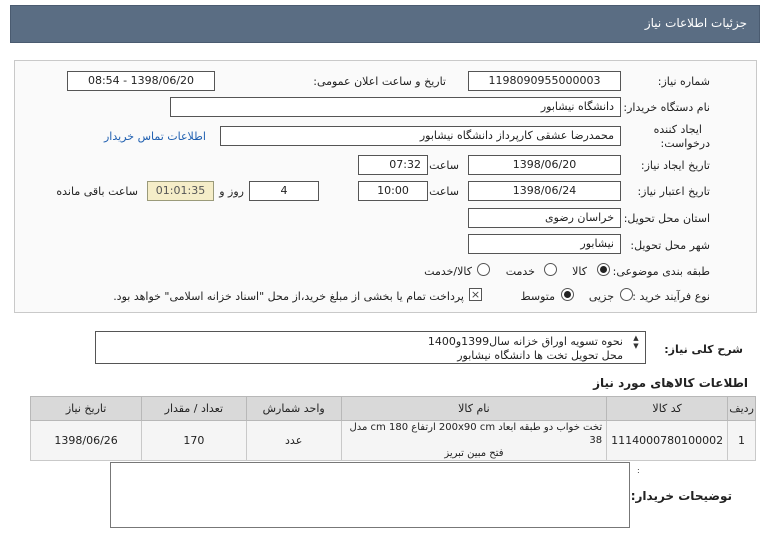 This screenshot has width=770, height=545. What do you see at coordinates (667, 408) in the screenshot?
I see `col-code-header: کد کالا` at bounding box center [667, 408].